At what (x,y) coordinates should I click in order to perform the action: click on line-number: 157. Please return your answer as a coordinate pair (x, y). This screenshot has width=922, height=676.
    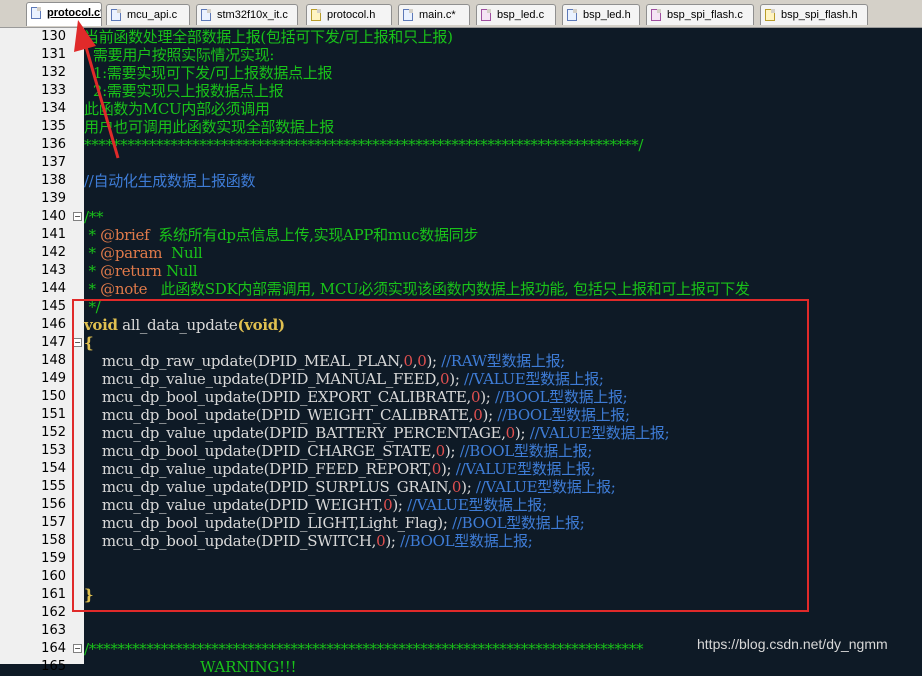
    Looking at the image, I should click on (53, 522).